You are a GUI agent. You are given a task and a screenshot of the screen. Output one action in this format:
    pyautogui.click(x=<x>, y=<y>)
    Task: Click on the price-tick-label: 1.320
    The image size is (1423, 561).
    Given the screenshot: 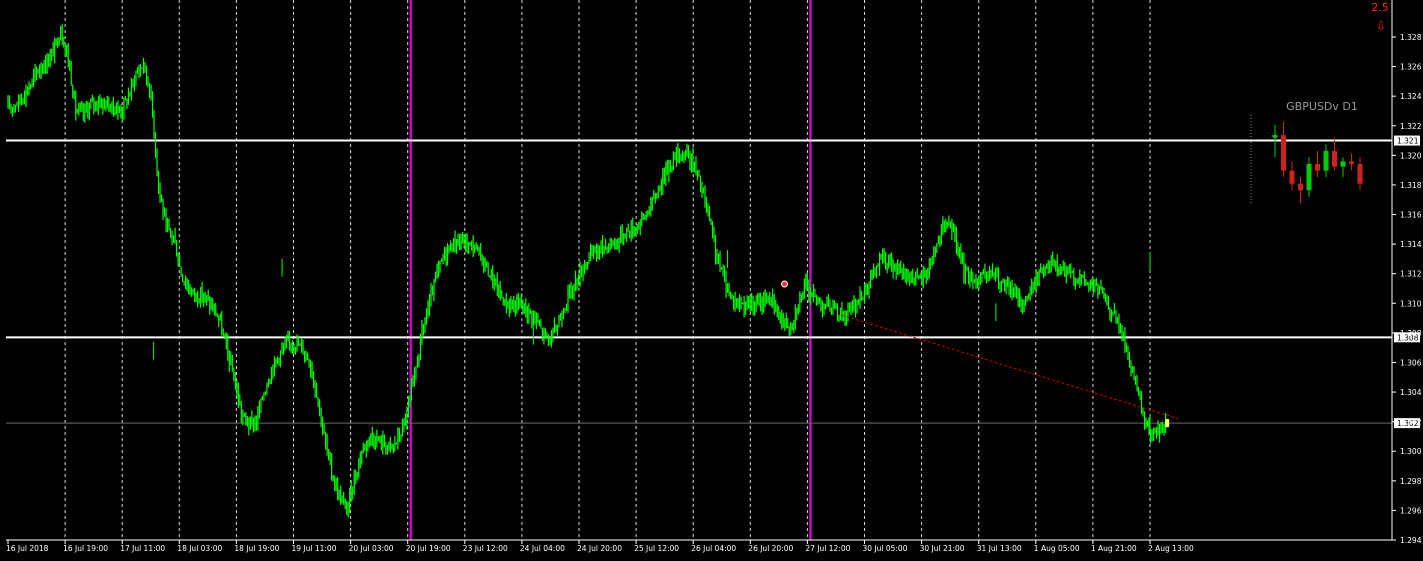 What is the action you would take?
    pyautogui.click(x=1411, y=155)
    